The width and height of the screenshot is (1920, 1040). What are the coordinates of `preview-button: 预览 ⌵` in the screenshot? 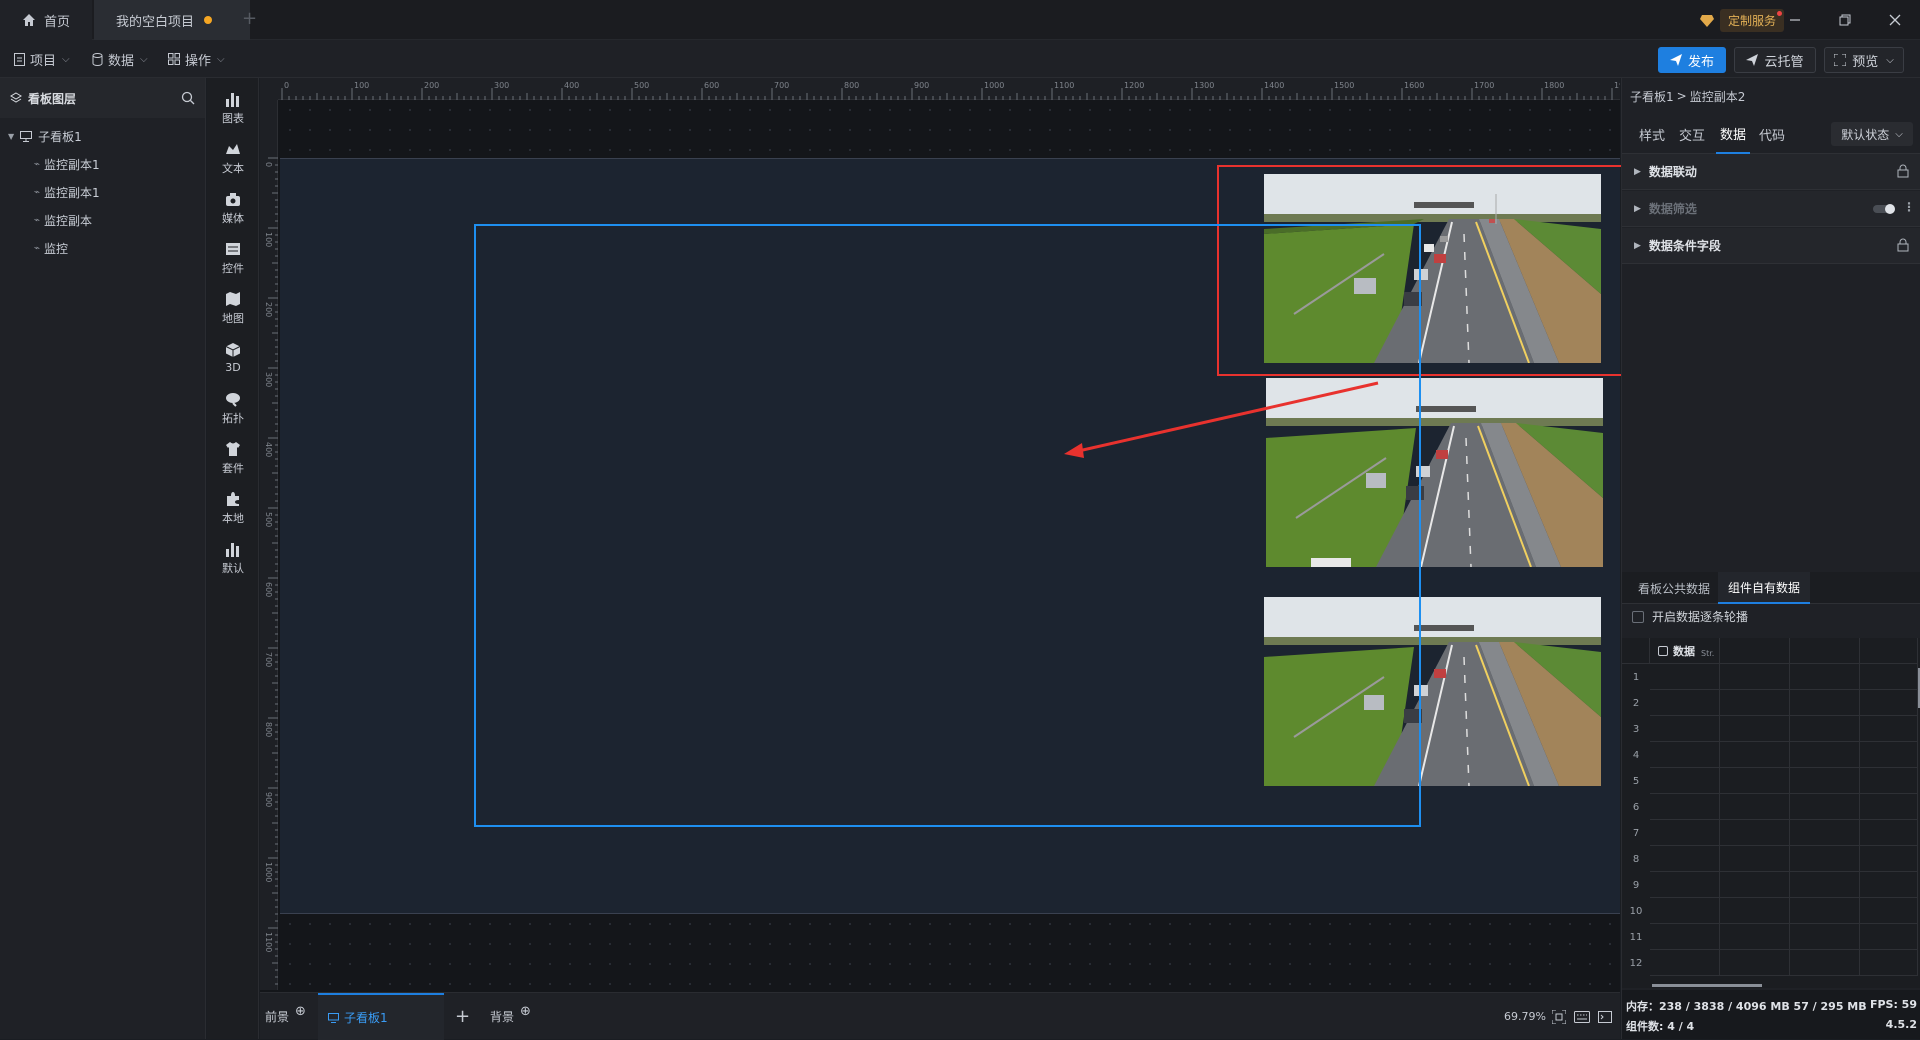 It's located at (1864, 60).